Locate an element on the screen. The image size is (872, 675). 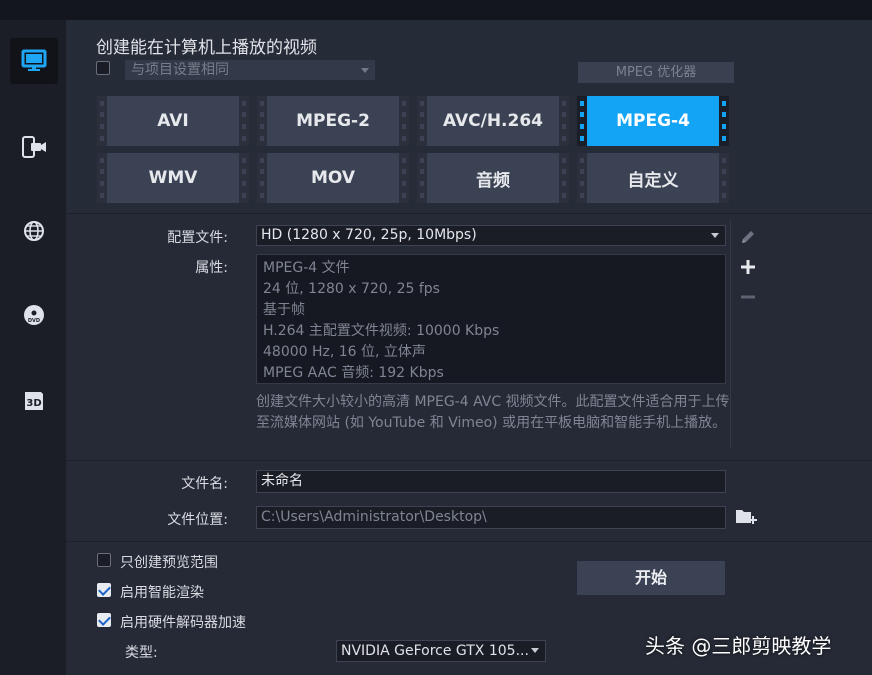
edit-pencil-icon is located at coordinates (748, 237).